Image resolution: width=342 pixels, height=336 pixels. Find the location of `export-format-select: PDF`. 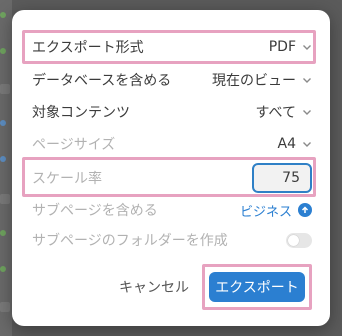

export-format-select: PDF is located at coordinates (290, 47).